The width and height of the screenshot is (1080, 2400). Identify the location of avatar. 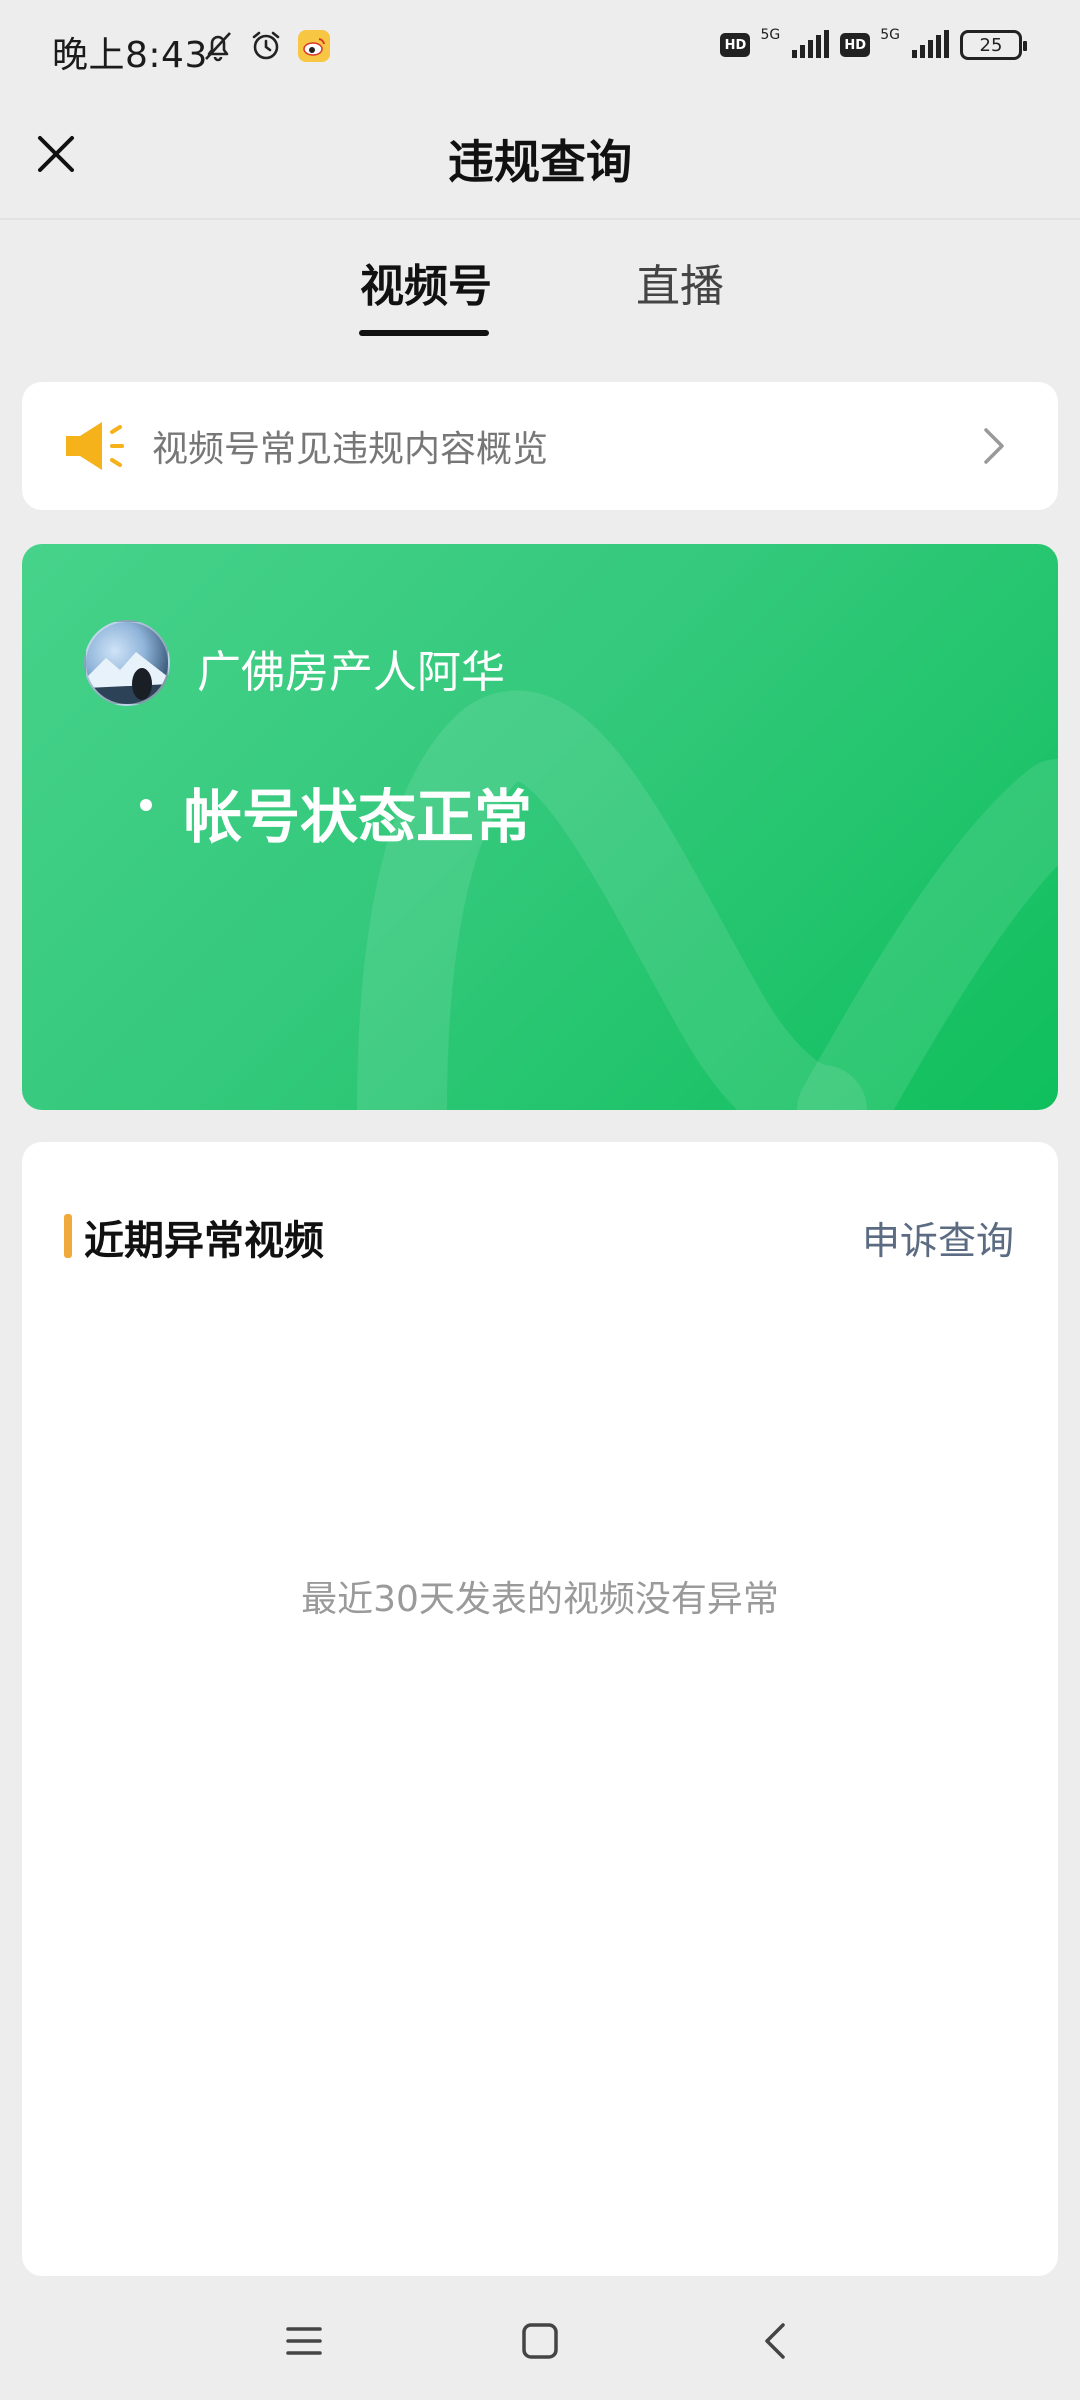
(127, 663).